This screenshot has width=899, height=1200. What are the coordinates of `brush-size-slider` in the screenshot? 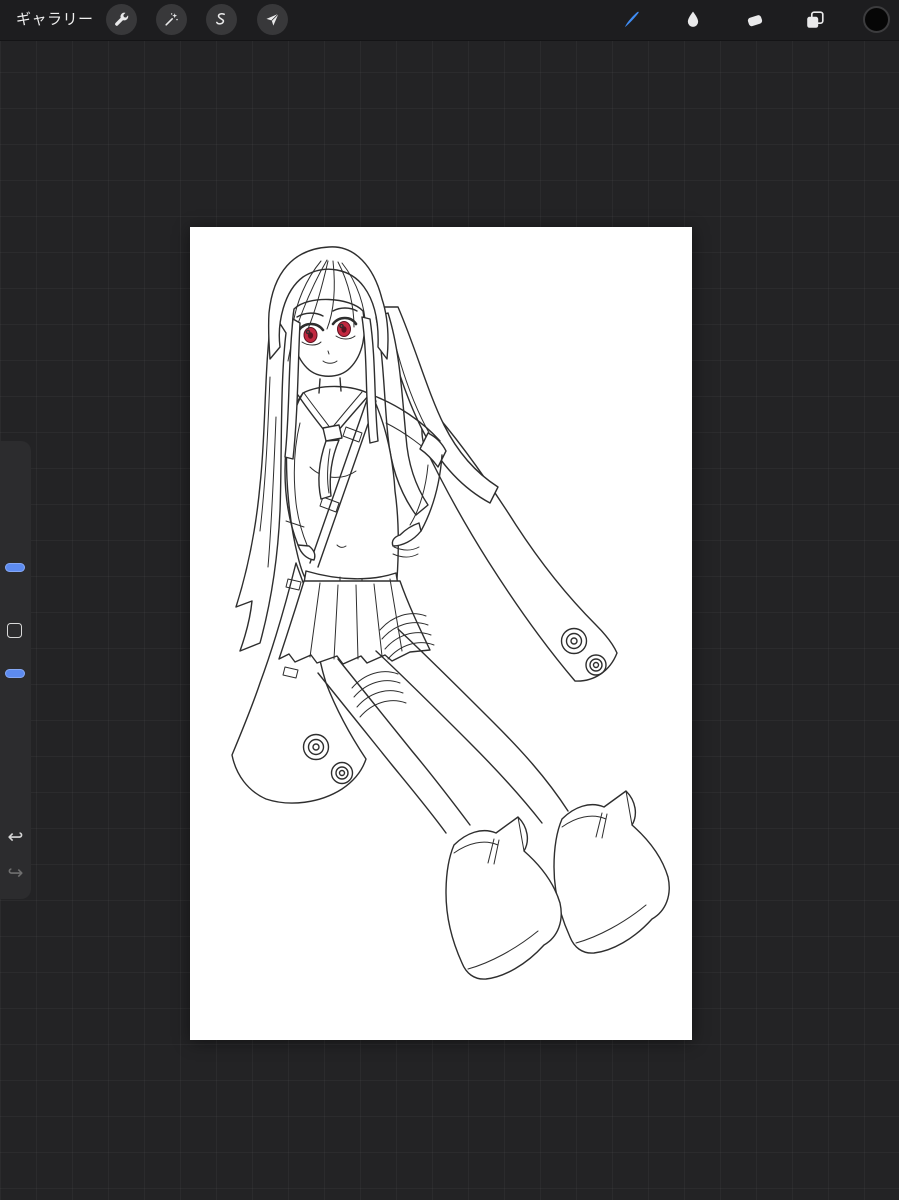 It's located at (15, 567).